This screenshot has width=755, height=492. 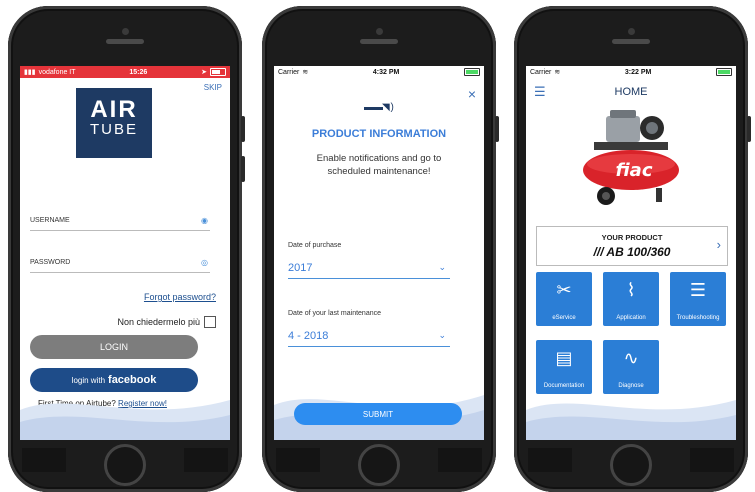 I want to click on eye-icon: ◎, so click(x=204, y=262).